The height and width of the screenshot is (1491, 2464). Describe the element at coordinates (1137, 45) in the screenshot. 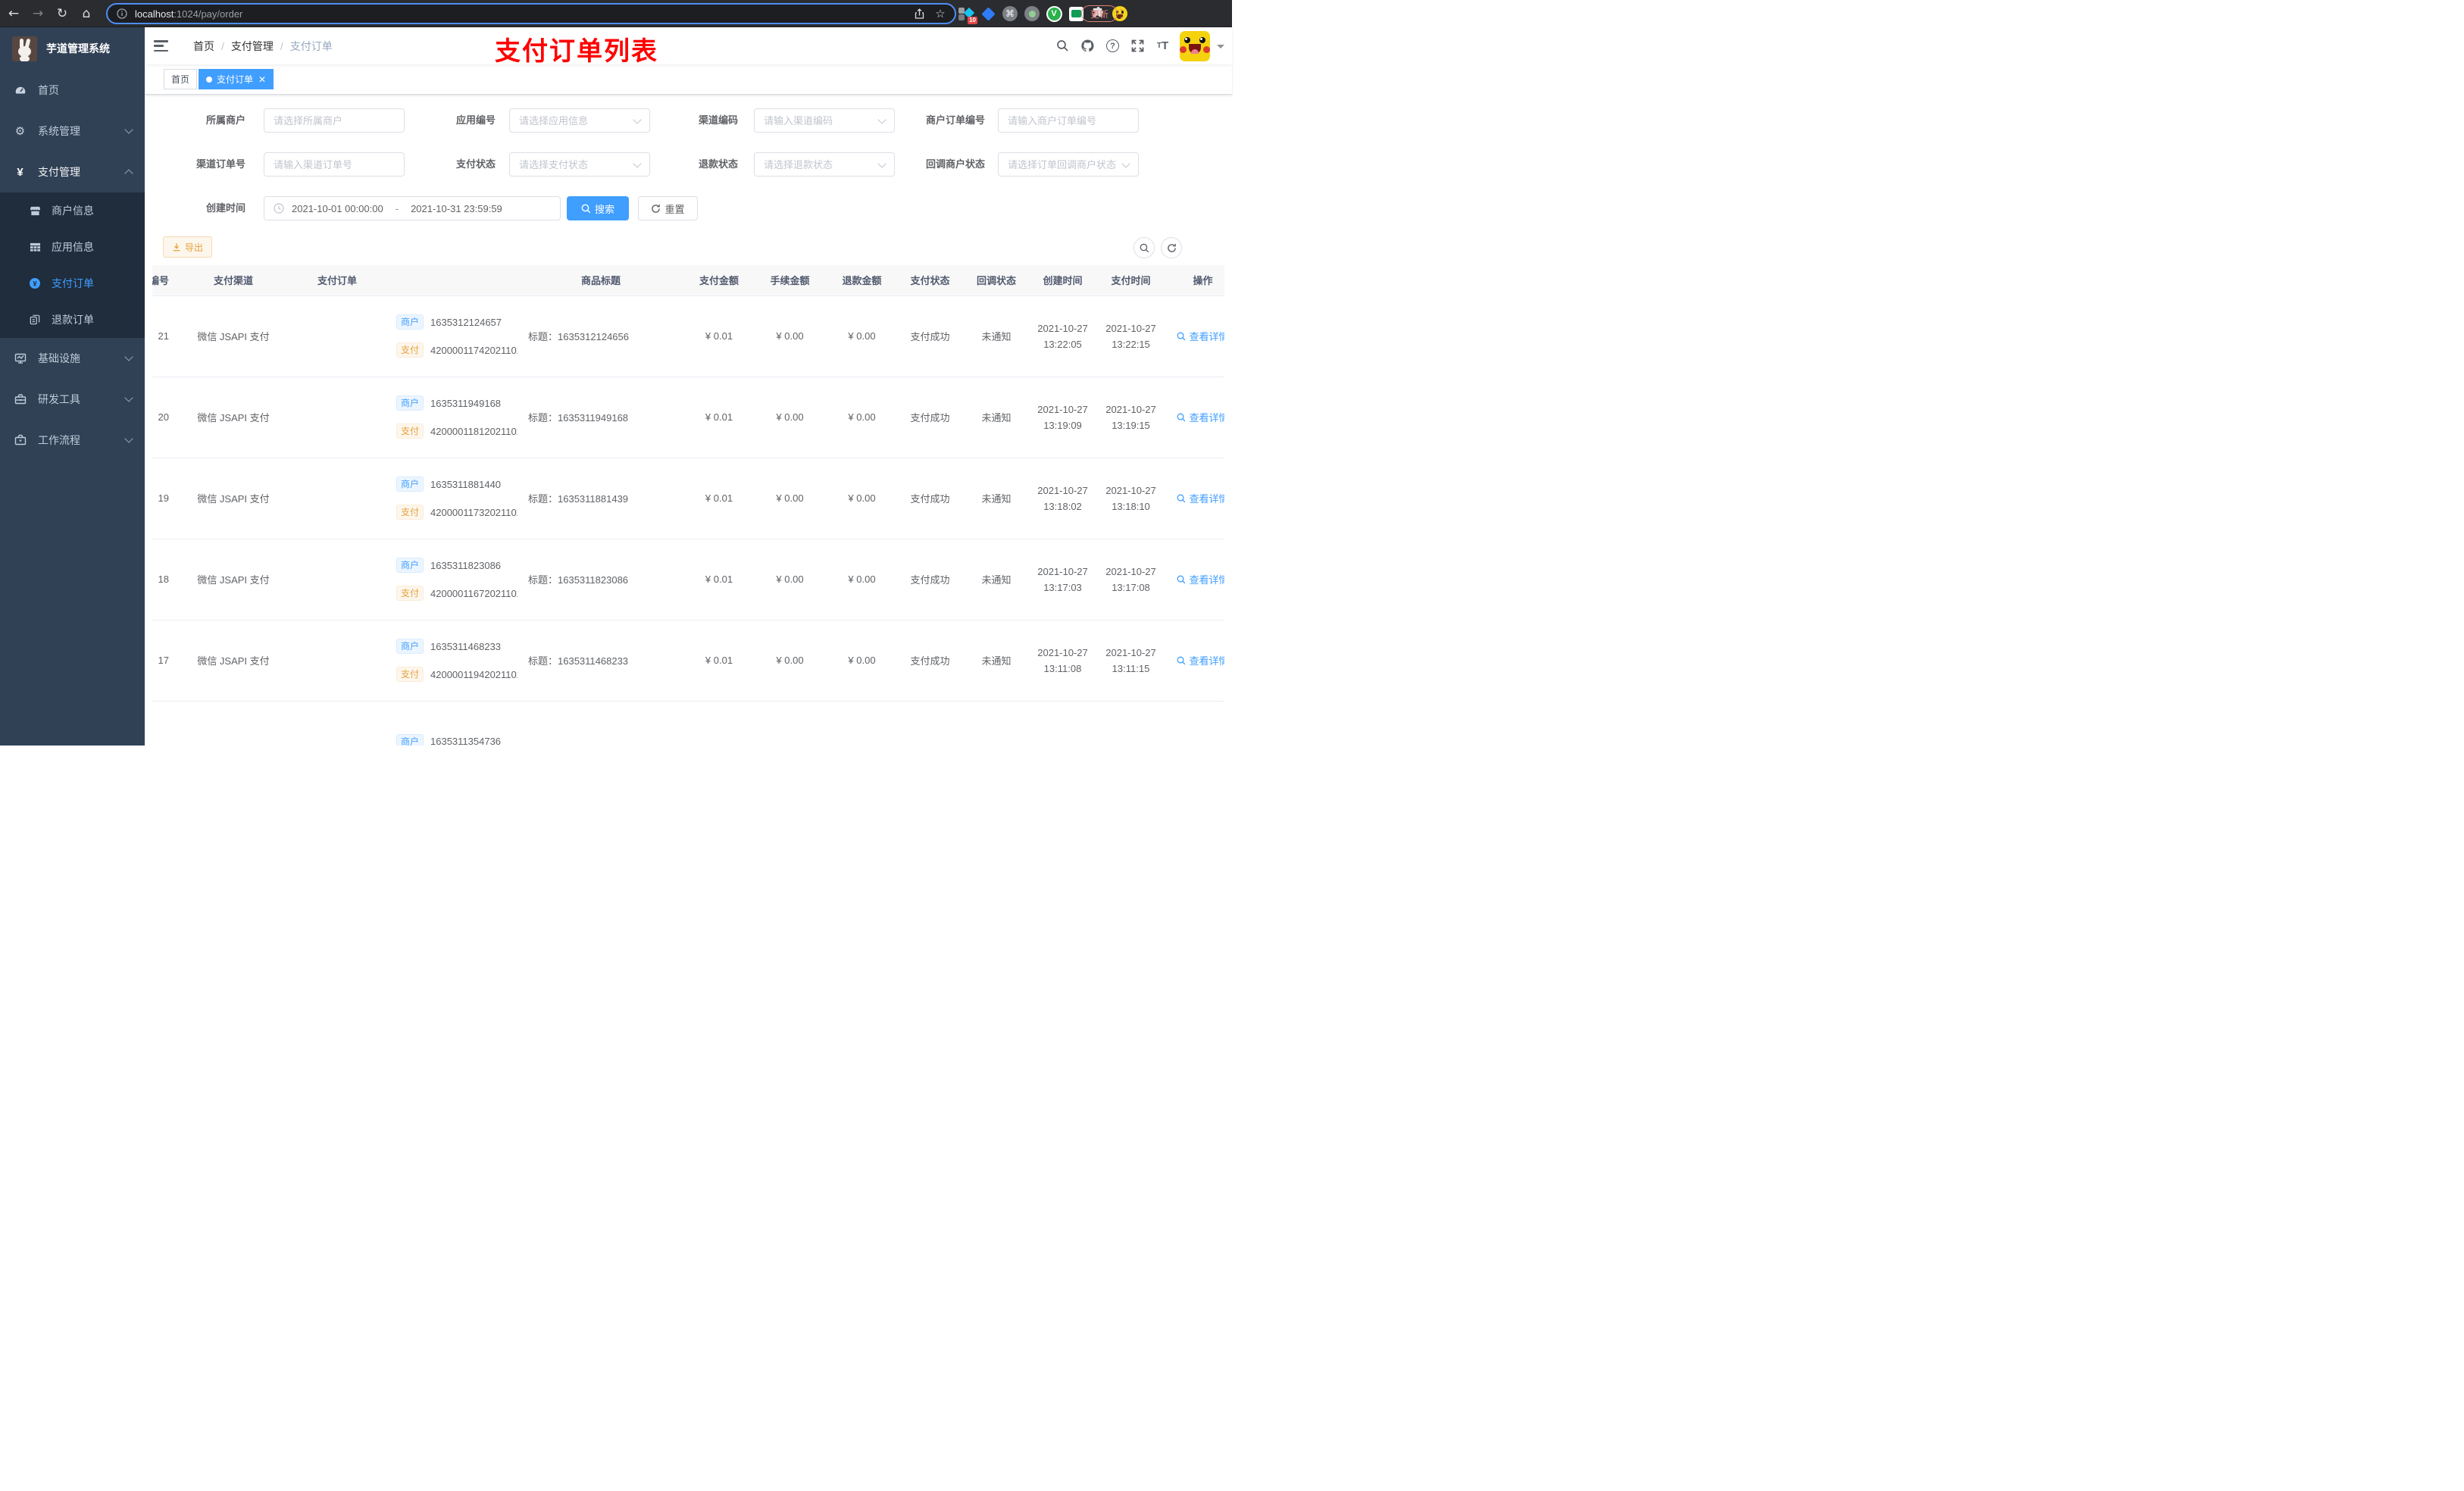

I see `fullscreen-icon` at that location.